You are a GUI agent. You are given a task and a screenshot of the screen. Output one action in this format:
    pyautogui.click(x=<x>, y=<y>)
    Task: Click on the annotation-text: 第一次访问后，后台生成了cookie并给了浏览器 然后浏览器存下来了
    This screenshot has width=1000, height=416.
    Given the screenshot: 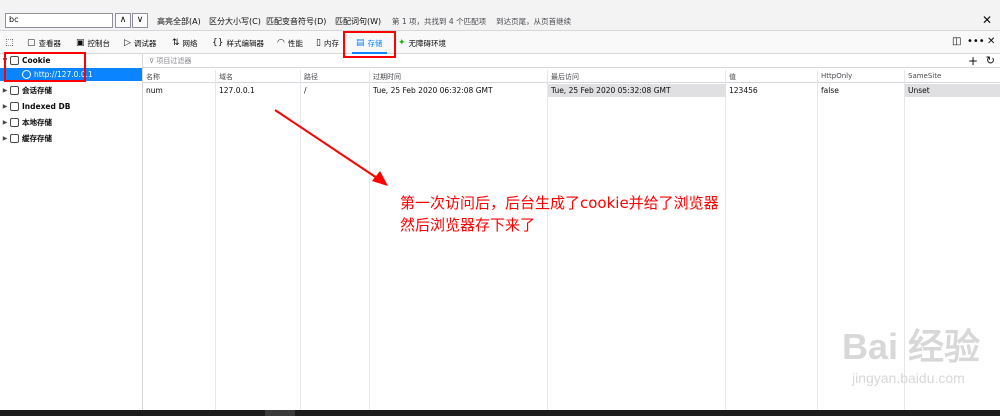 What is the action you would take?
    pyautogui.click(x=559, y=214)
    